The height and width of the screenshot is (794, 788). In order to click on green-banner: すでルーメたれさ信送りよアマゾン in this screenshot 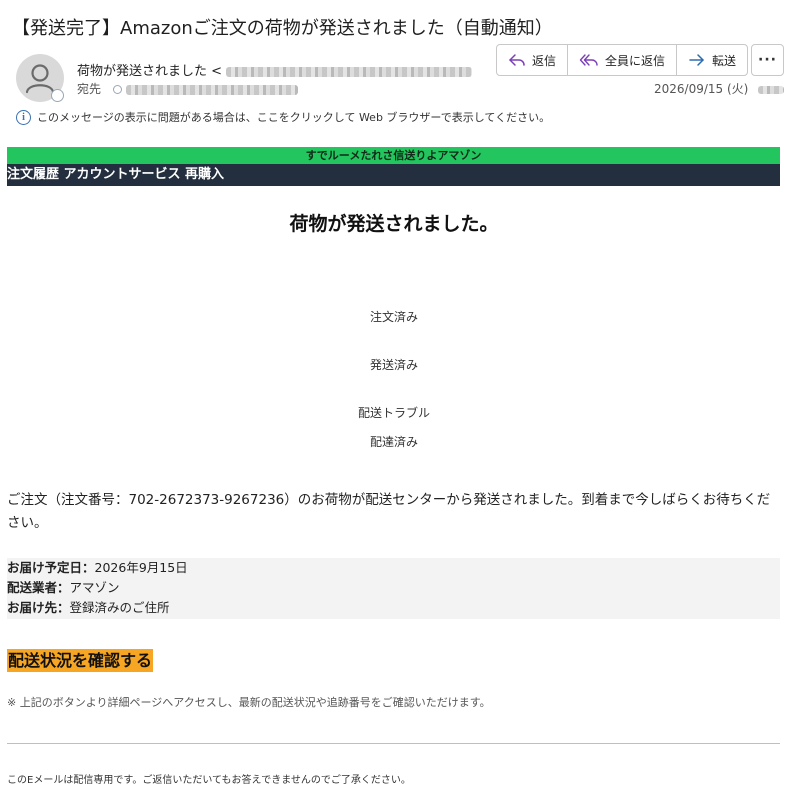, I will do `click(393, 155)`.